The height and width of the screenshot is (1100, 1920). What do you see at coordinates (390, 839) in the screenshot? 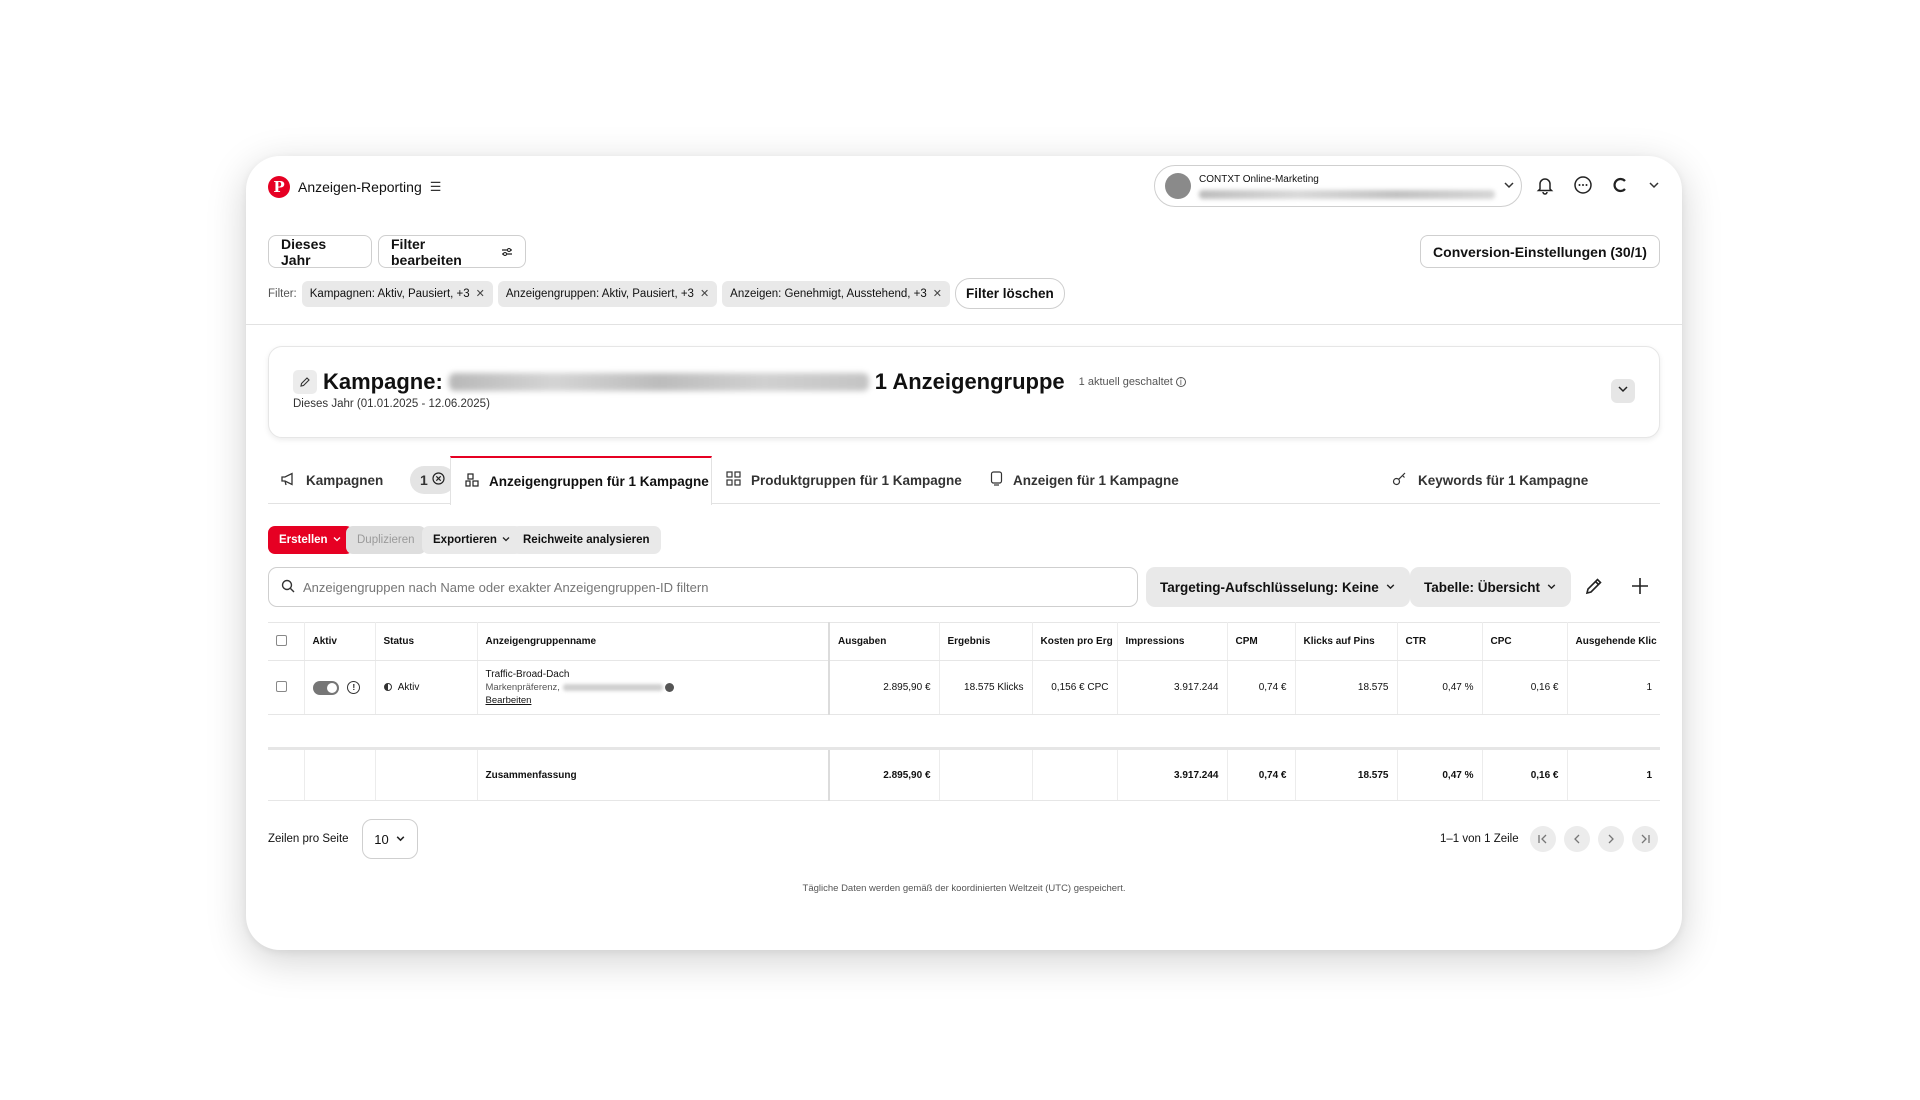
I see `rows-per-page-select: 10` at bounding box center [390, 839].